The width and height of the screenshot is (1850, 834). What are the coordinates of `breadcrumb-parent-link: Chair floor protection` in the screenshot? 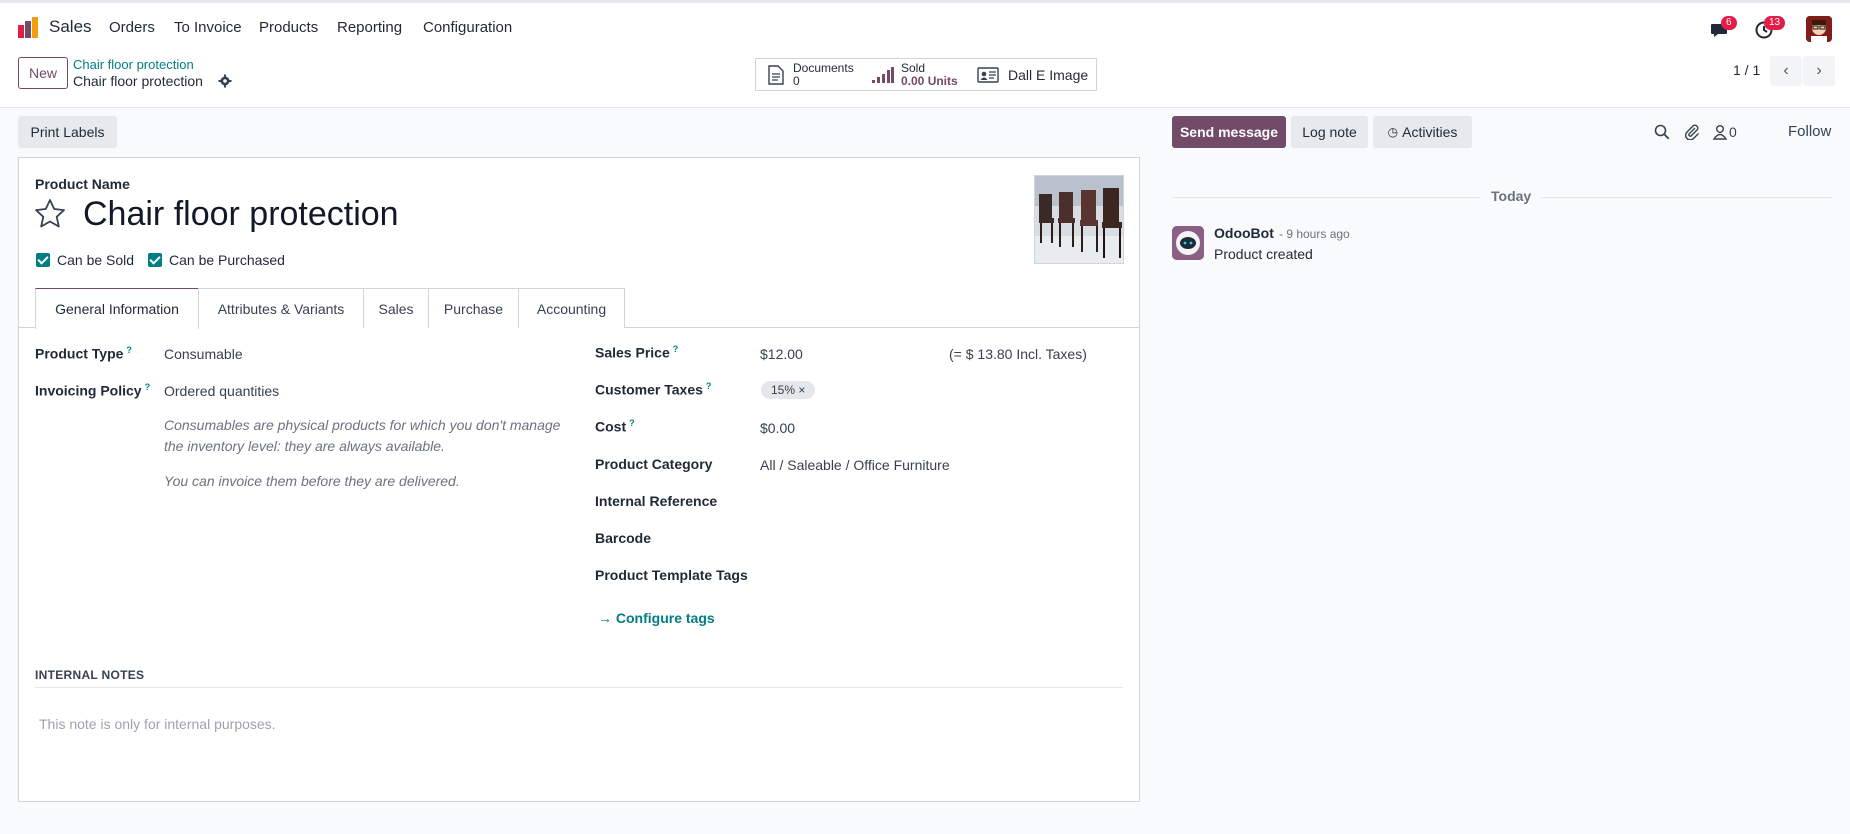 It's located at (133, 64).